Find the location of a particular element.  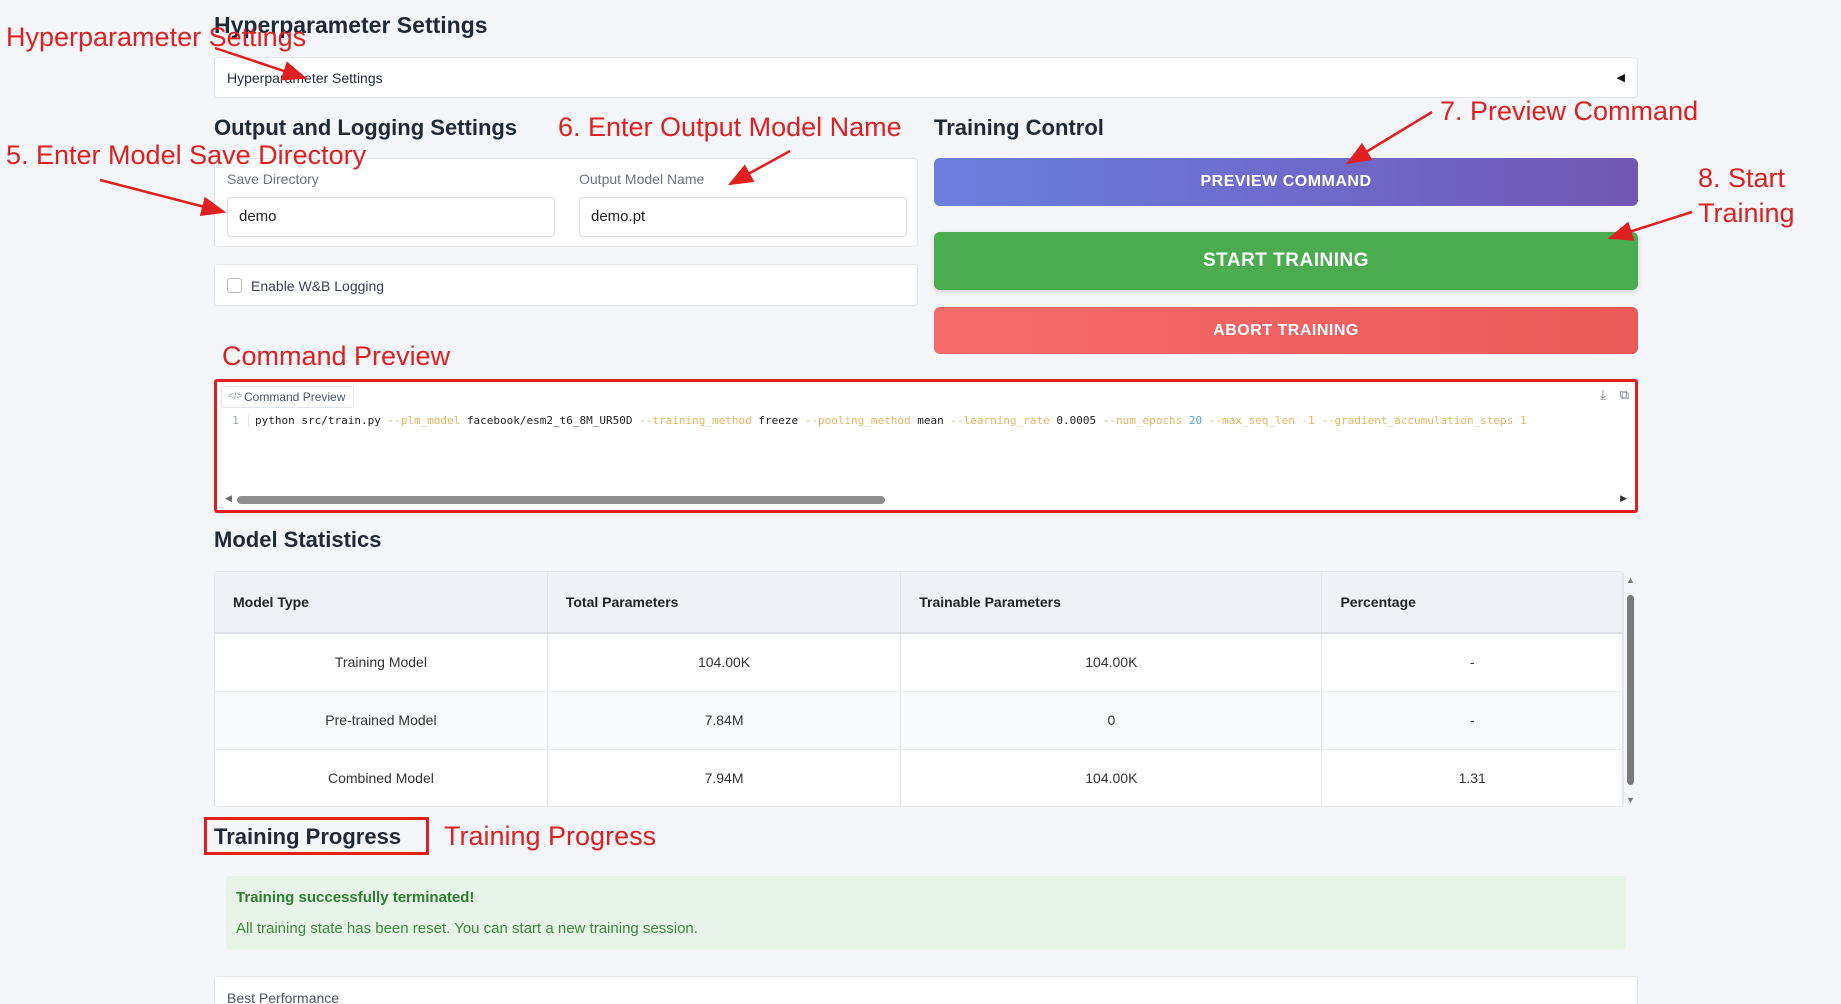

arrow-preview is located at coordinates (1389, 137).